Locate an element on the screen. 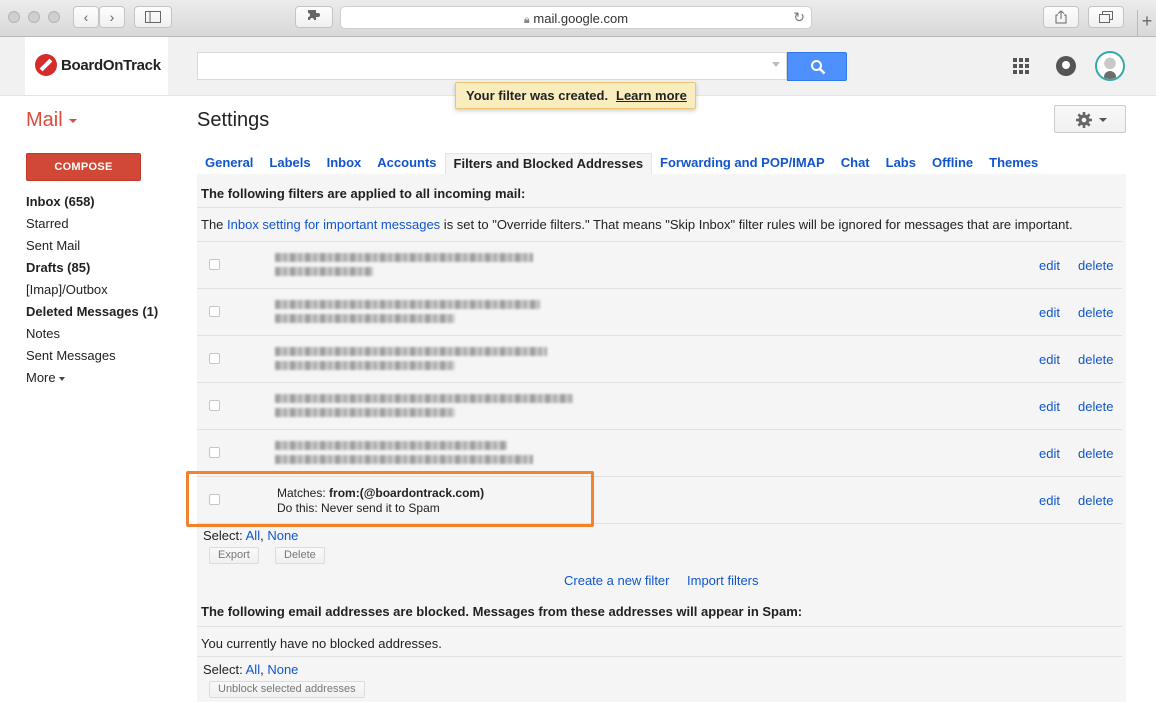 Image resolution: width=1156 pixels, height=702 pixels. share-button is located at coordinates (1061, 17).